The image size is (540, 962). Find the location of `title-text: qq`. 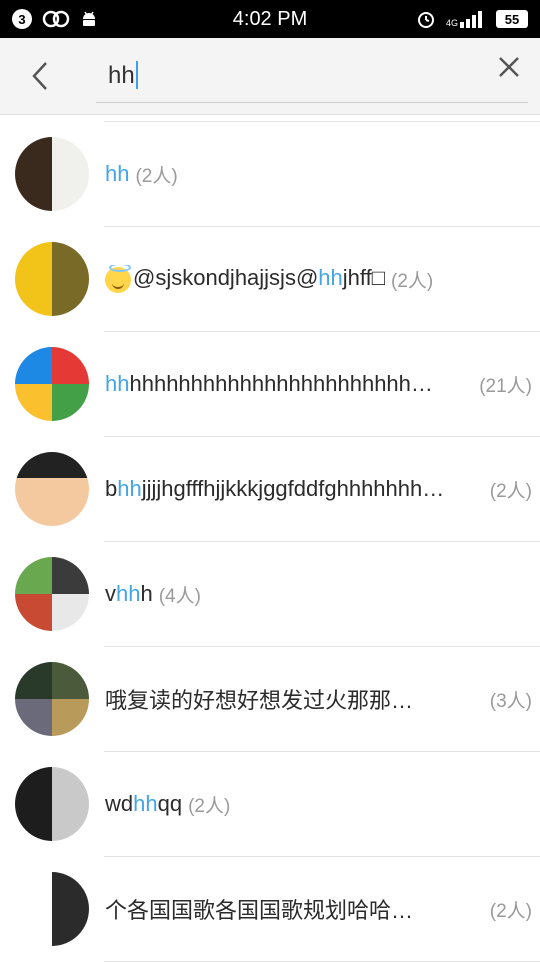

title-text: qq is located at coordinates (170, 803).